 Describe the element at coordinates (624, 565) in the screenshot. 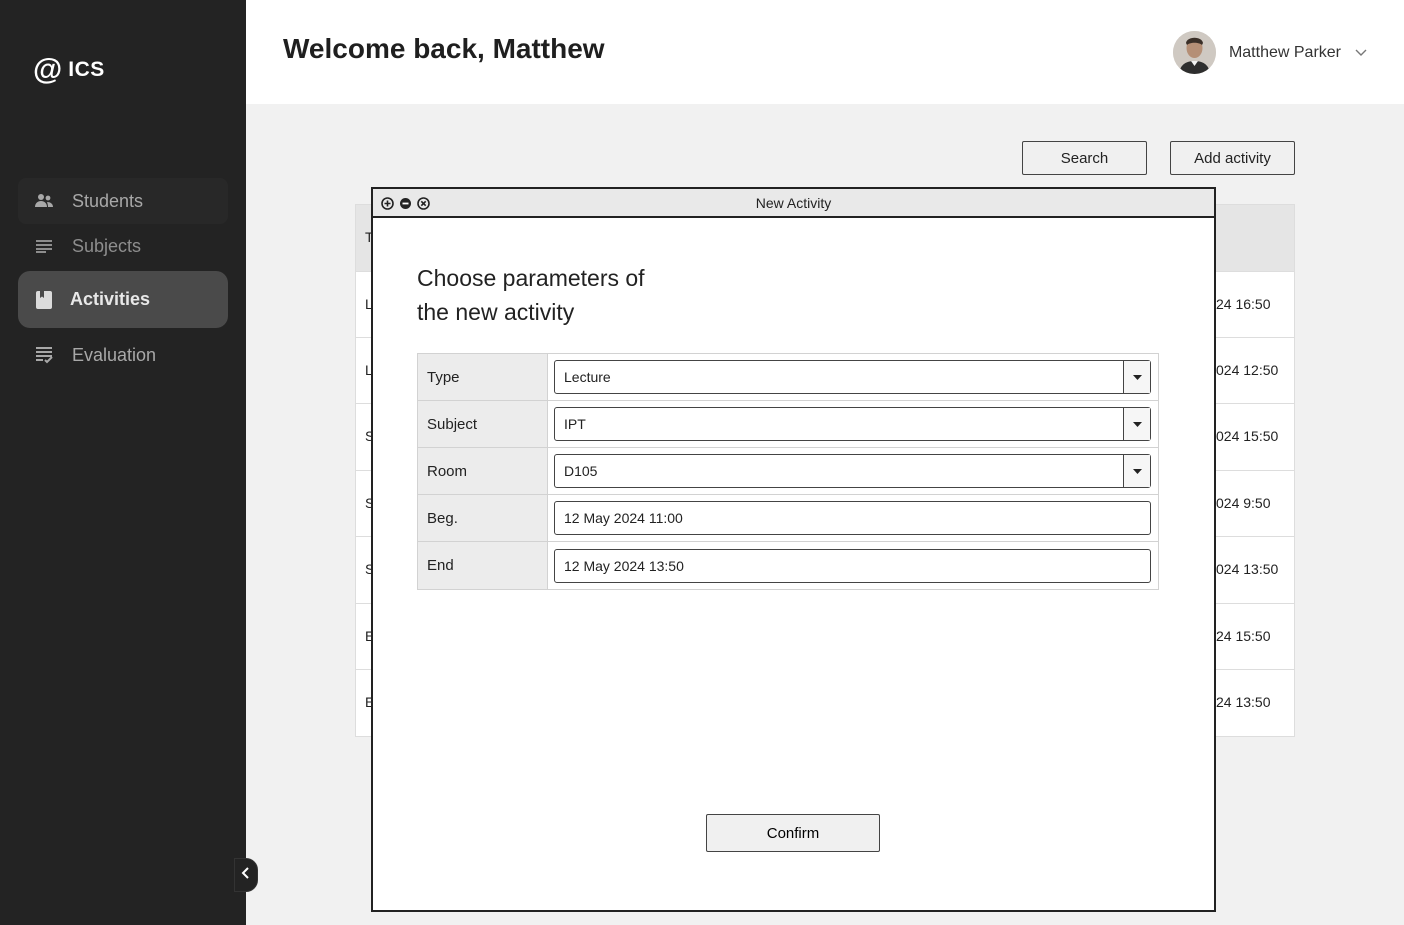

I see `input-value: 12 May 2024 13:50` at that location.